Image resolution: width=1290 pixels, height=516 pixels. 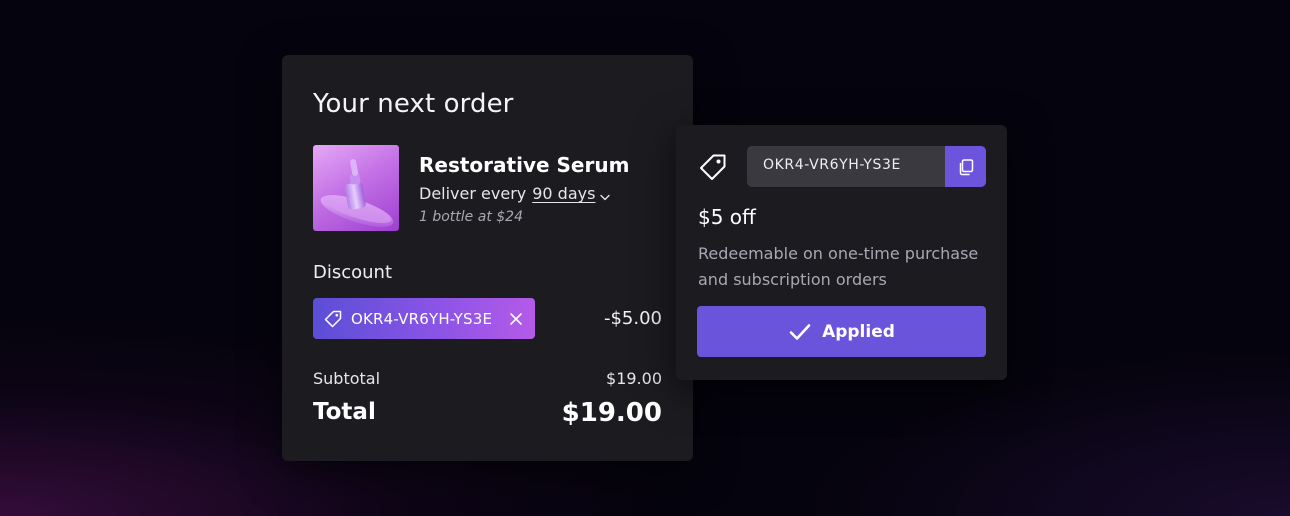 What do you see at coordinates (347, 378) in the screenshot?
I see `subtotal-label: Subtotal` at bounding box center [347, 378].